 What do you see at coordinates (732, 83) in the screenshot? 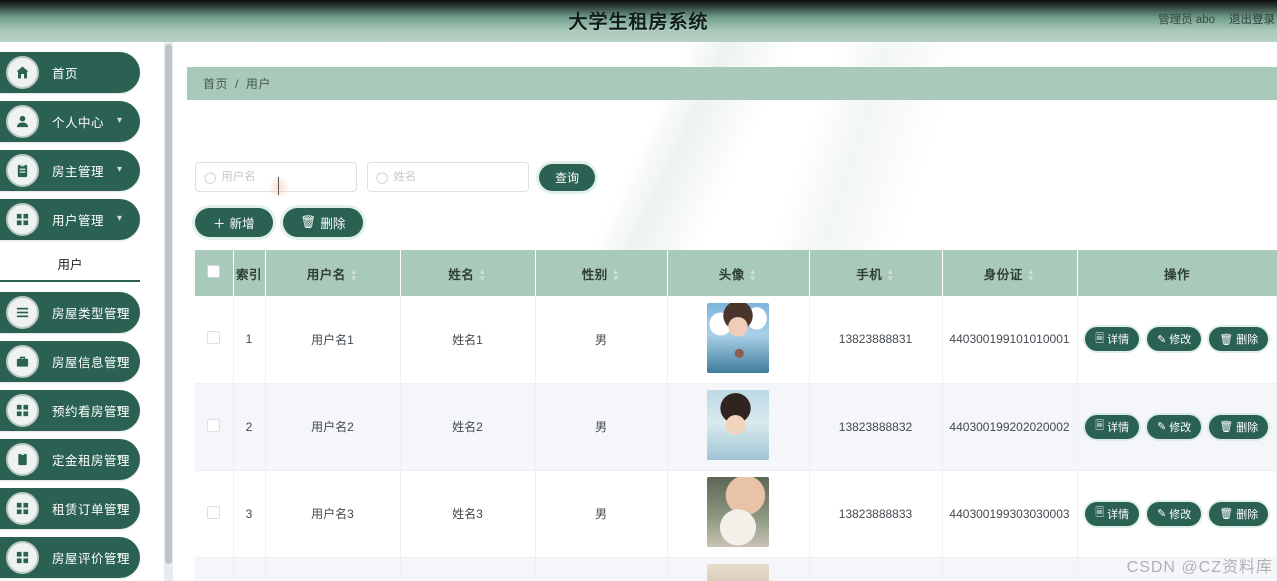
I see `breadcrumb: 首页 / 用户` at bounding box center [732, 83].